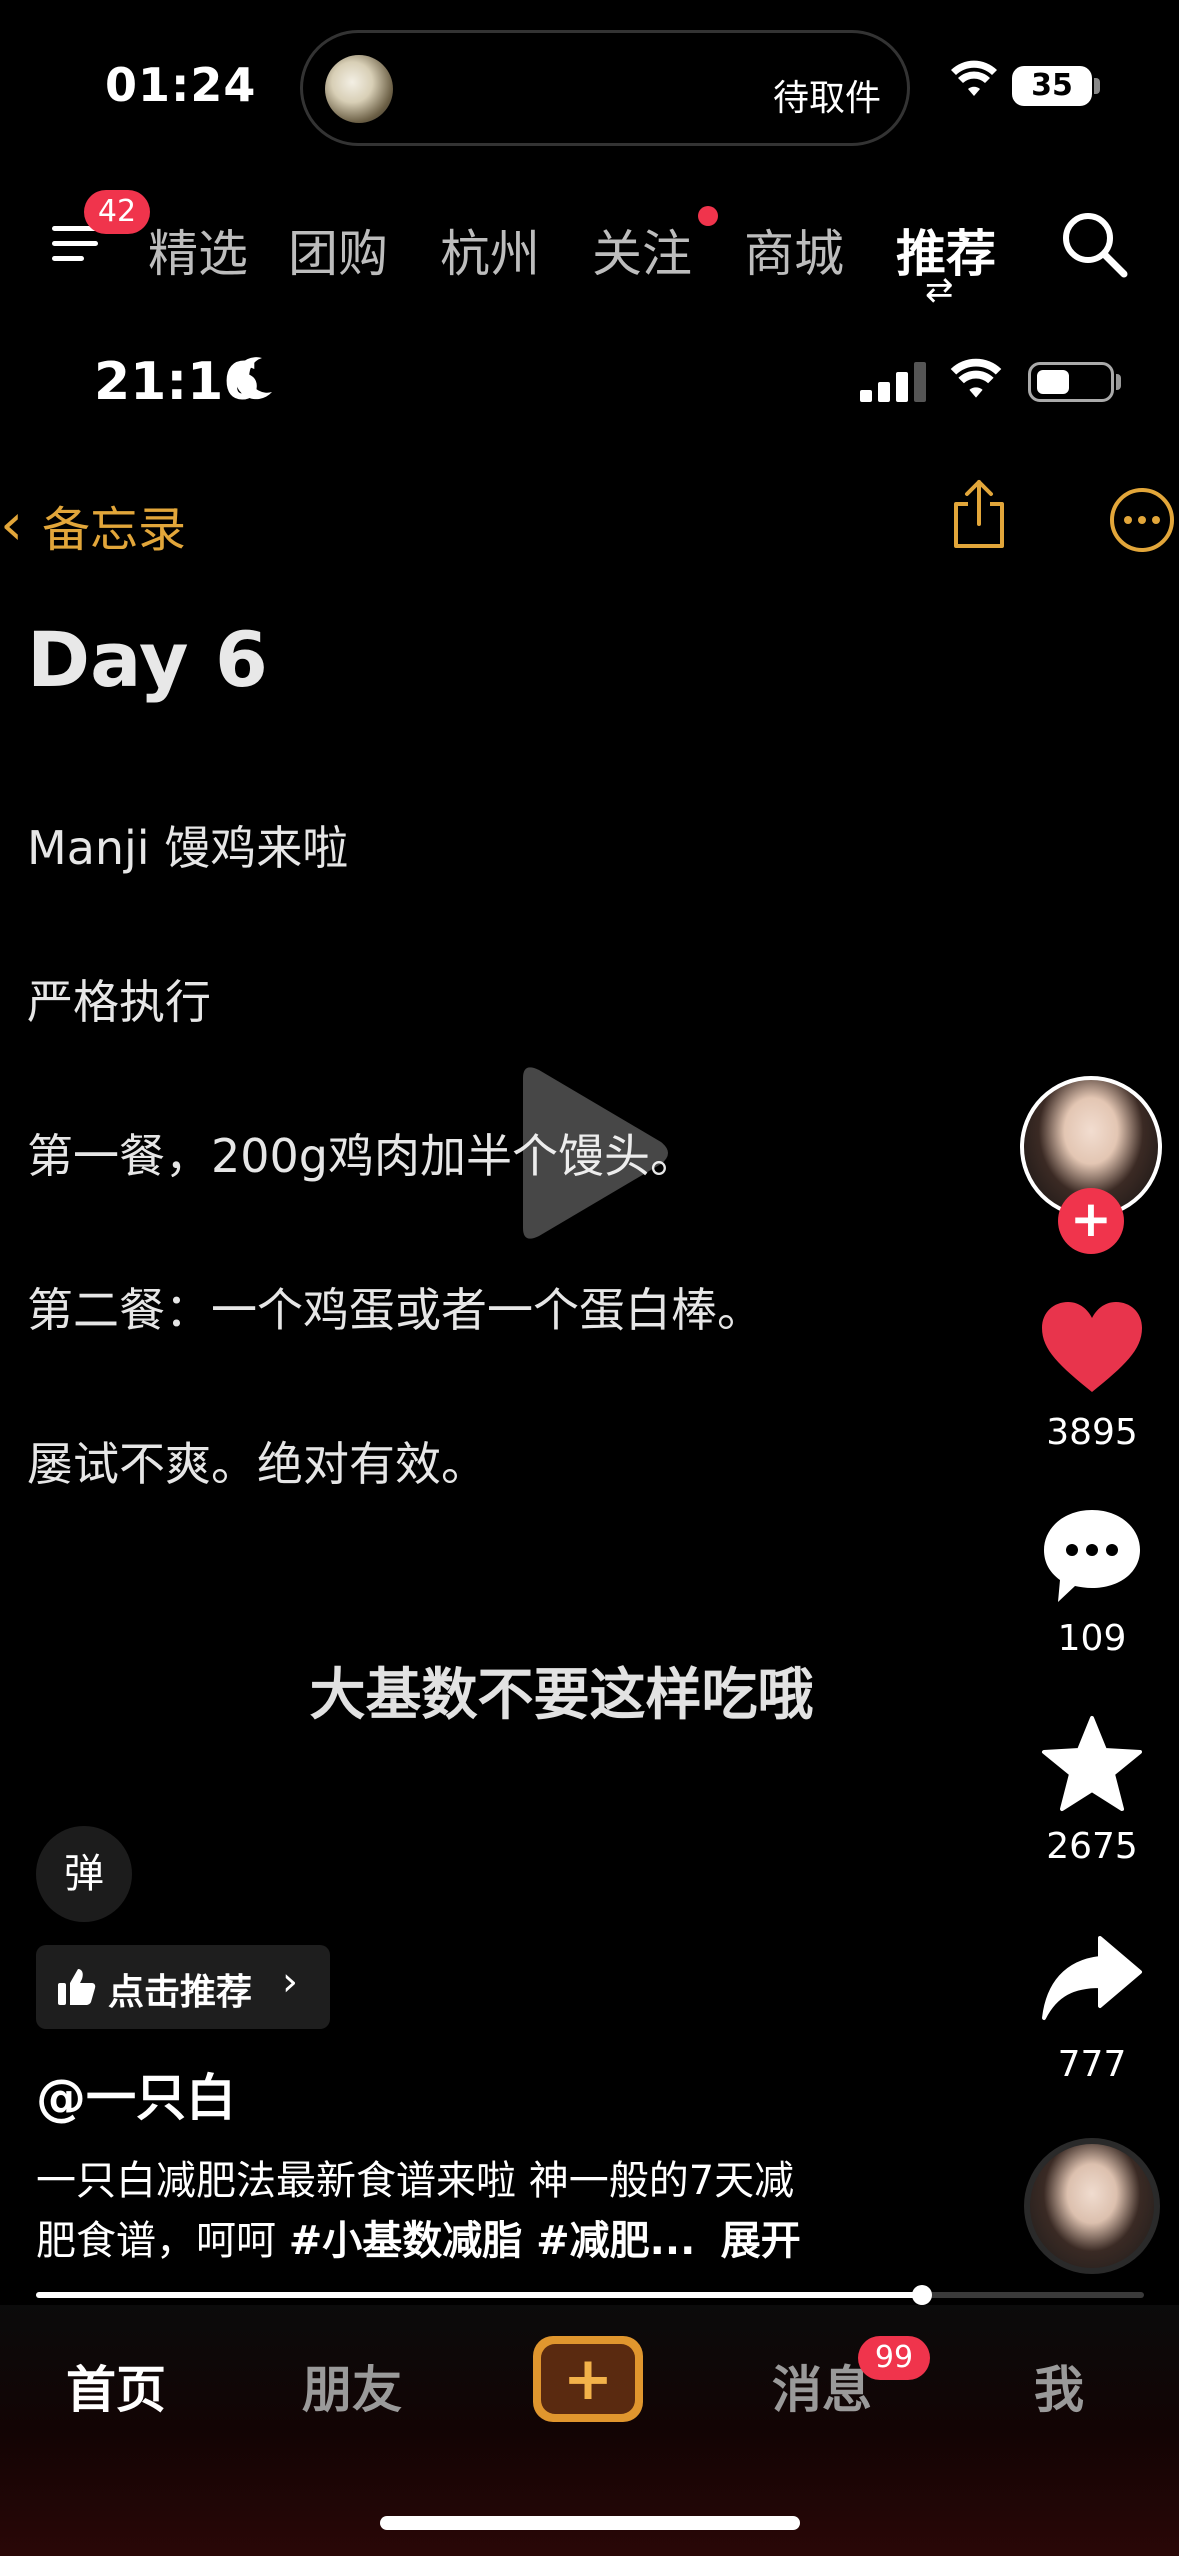 Image resolution: width=1179 pixels, height=2556 pixels. I want to click on tab-friends: 朋友, so click(352, 2386).